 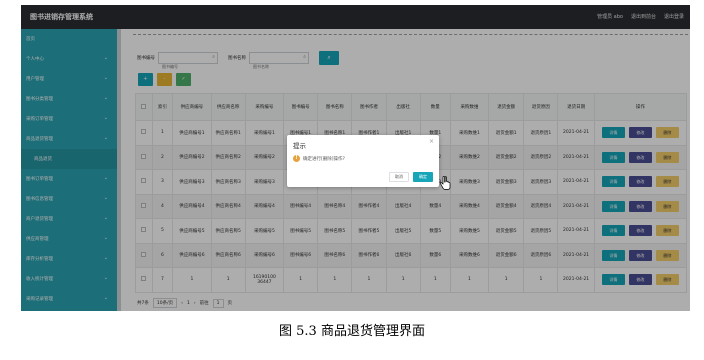 I want to click on hand-cursor-icon, so click(x=445, y=183).